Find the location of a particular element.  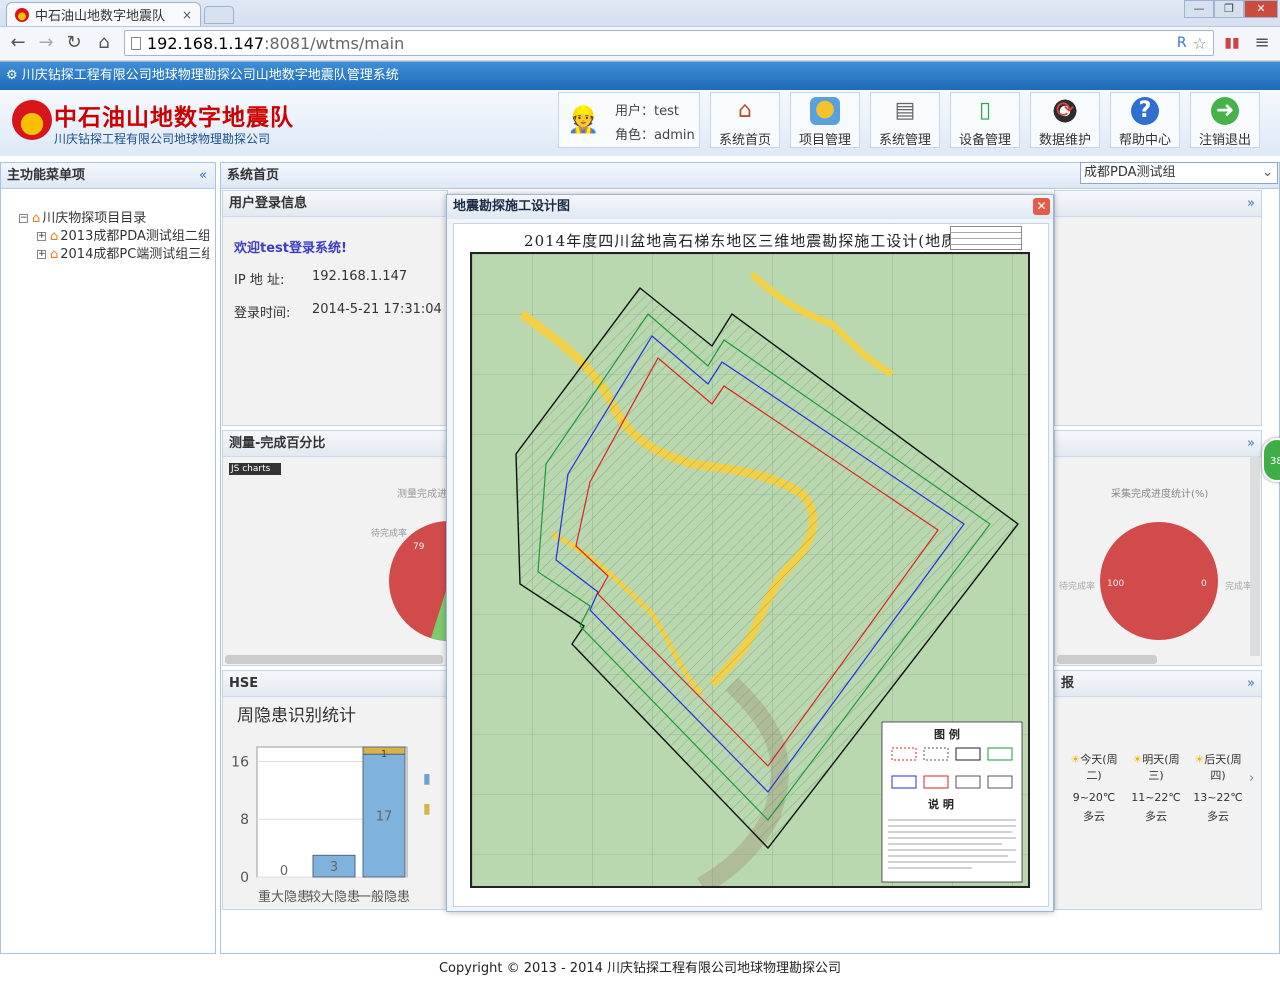

notes-title: 说 明 is located at coordinates (941, 804).